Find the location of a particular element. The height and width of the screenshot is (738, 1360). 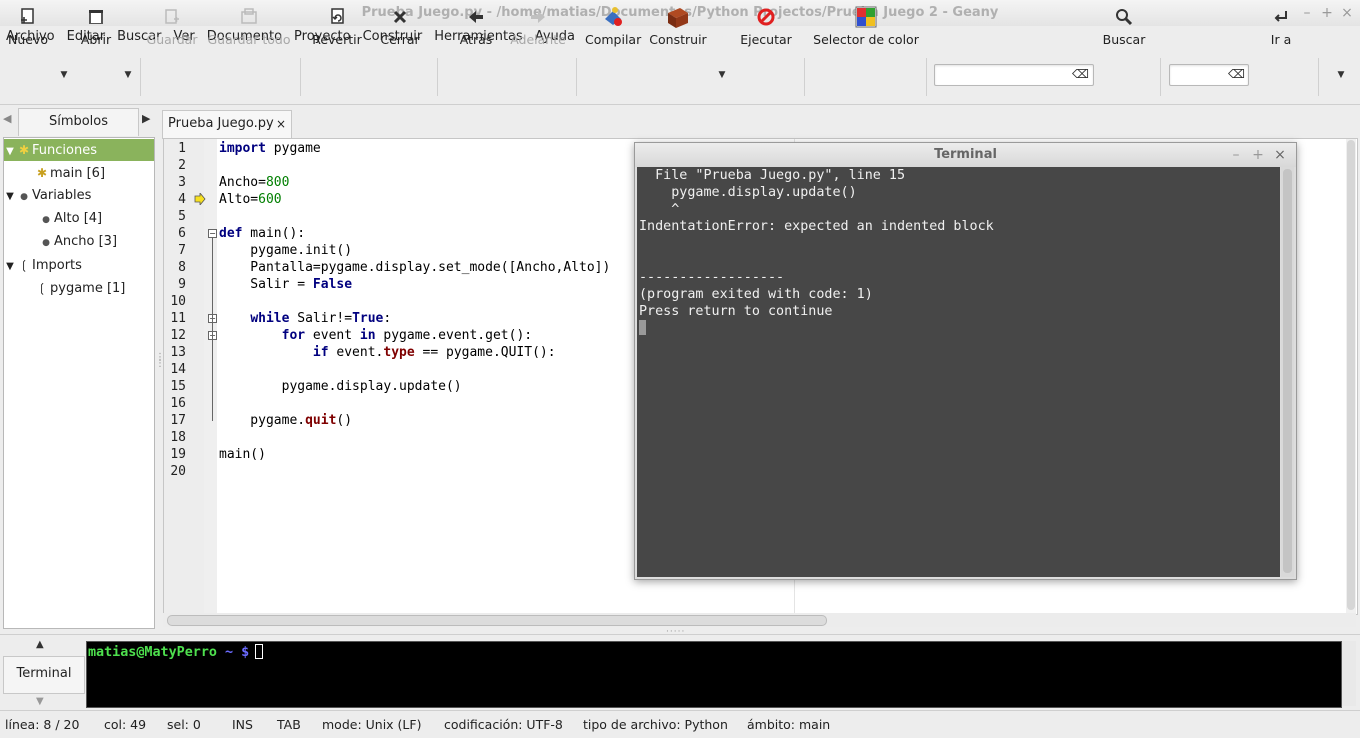

terminal-title-bar: Terminal is located at coordinates (965, 155).